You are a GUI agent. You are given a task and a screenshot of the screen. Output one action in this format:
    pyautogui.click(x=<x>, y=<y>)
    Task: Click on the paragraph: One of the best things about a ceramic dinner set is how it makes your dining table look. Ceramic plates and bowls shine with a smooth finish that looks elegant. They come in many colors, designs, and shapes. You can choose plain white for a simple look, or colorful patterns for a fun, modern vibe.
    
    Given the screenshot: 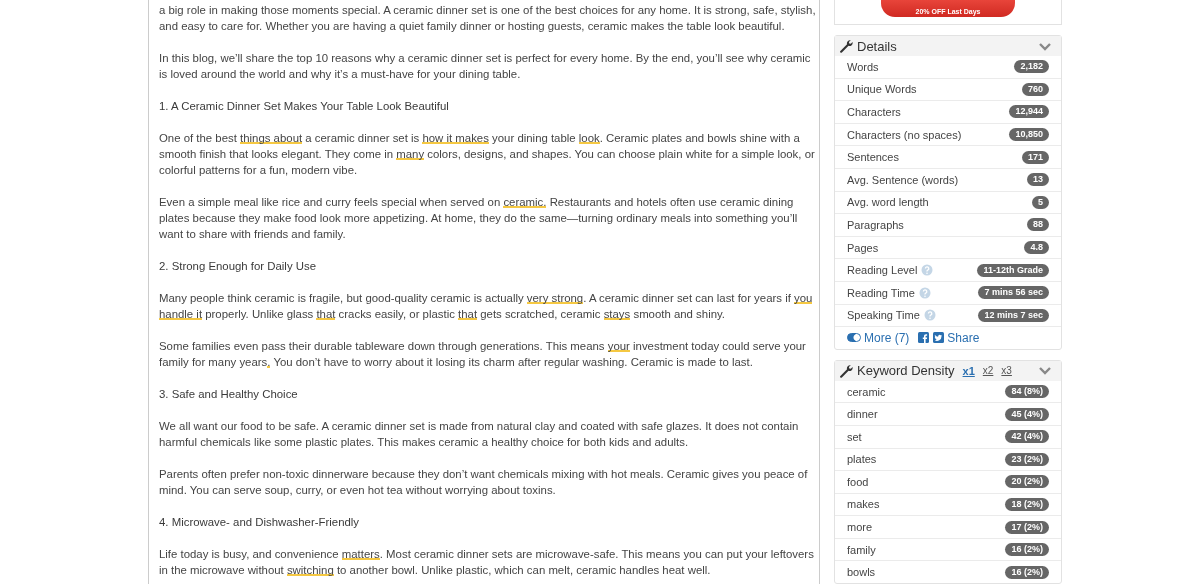 What is the action you would take?
    pyautogui.click(x=487, y=154)
    